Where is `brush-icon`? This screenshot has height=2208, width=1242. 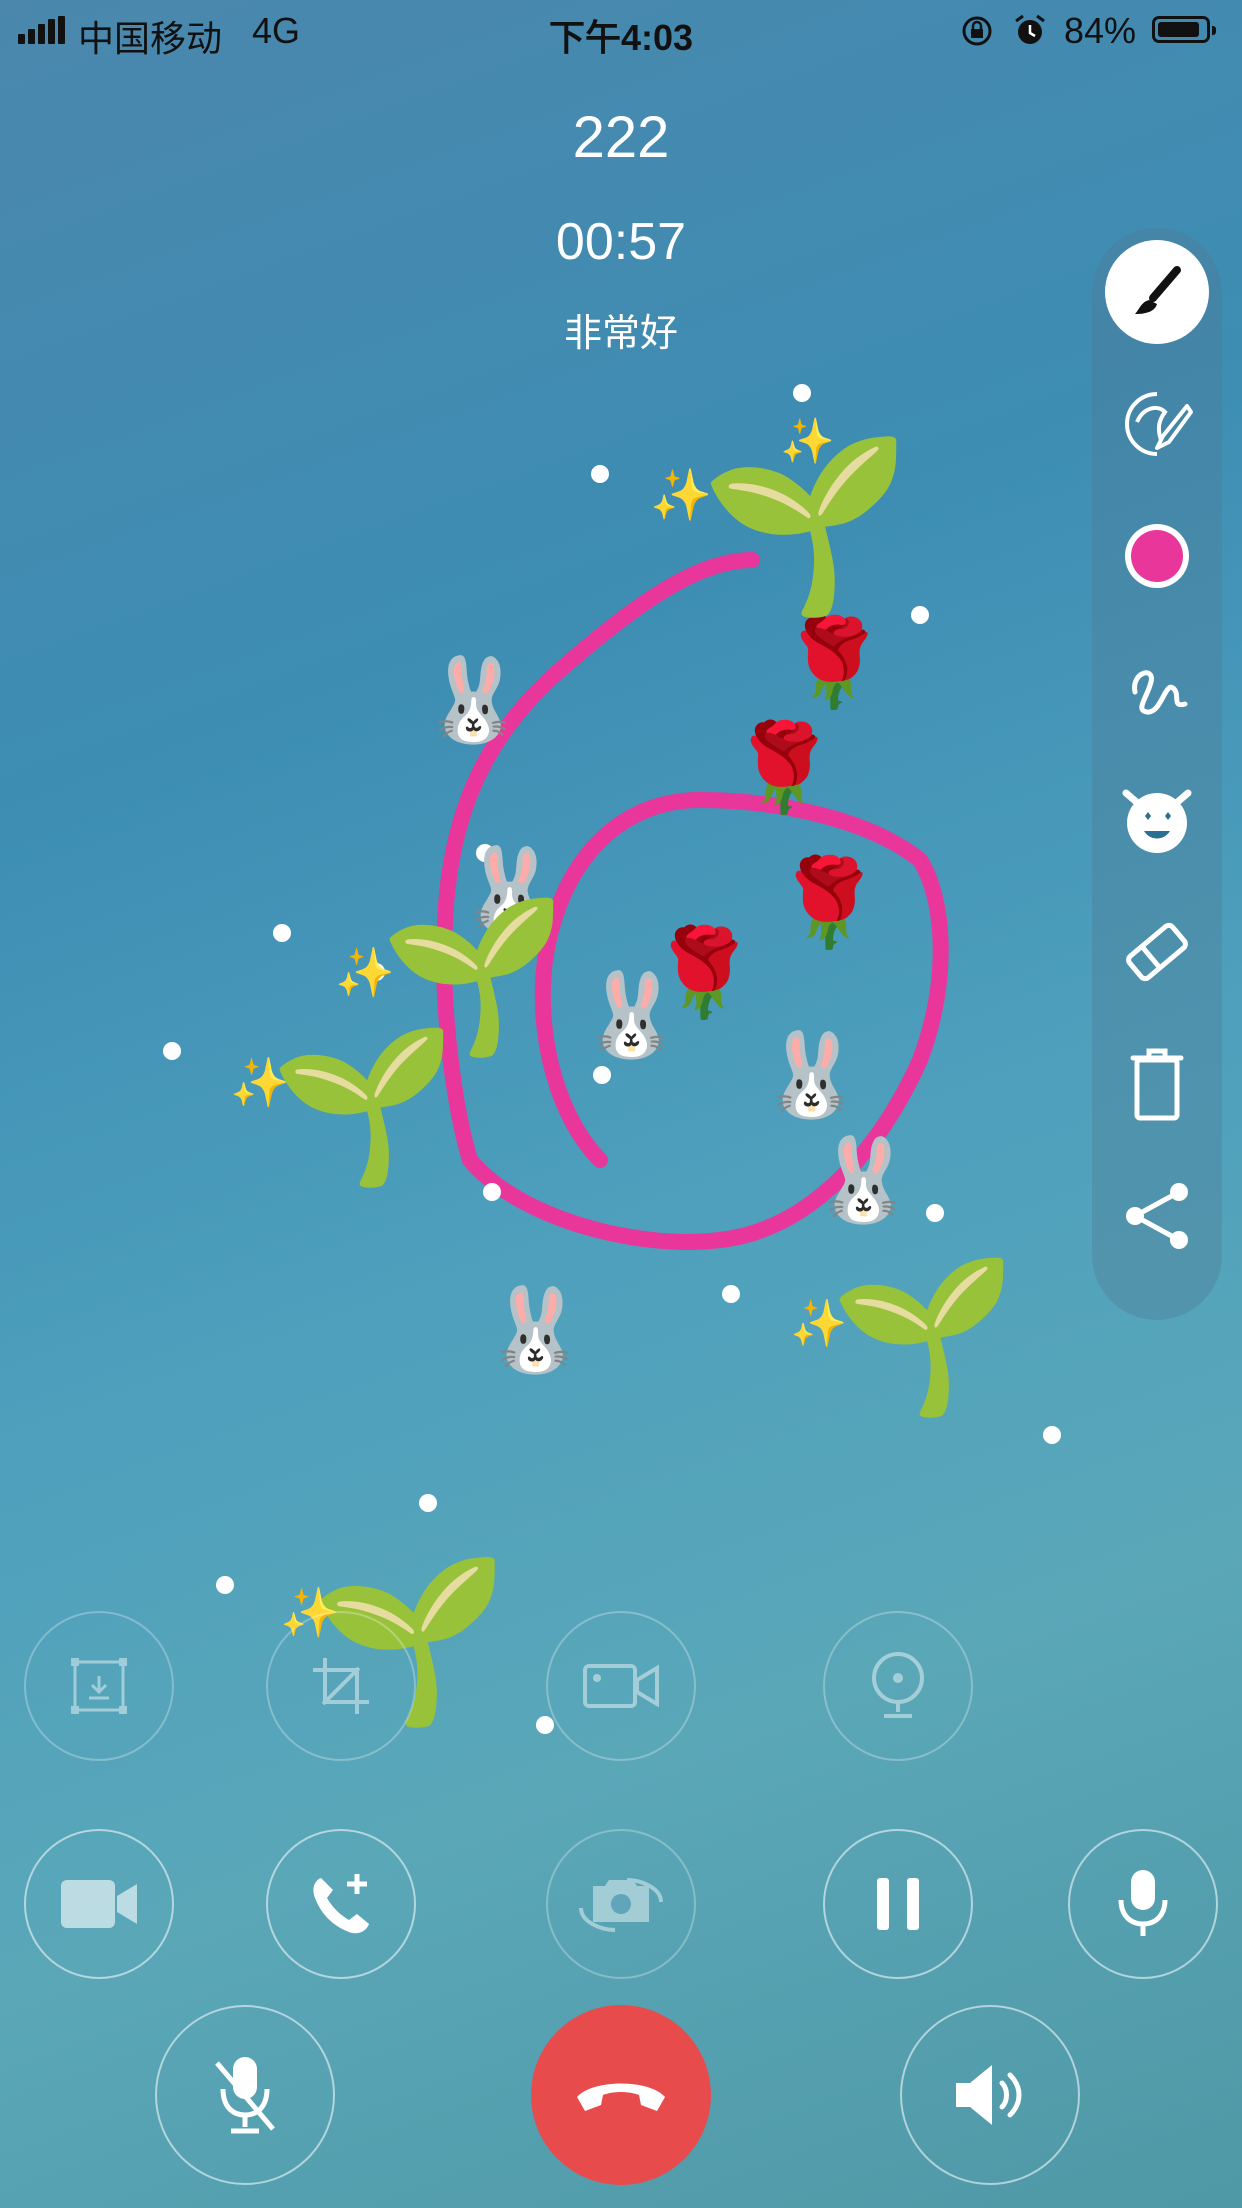
brush-icon is located at coordinates (1158, 290).